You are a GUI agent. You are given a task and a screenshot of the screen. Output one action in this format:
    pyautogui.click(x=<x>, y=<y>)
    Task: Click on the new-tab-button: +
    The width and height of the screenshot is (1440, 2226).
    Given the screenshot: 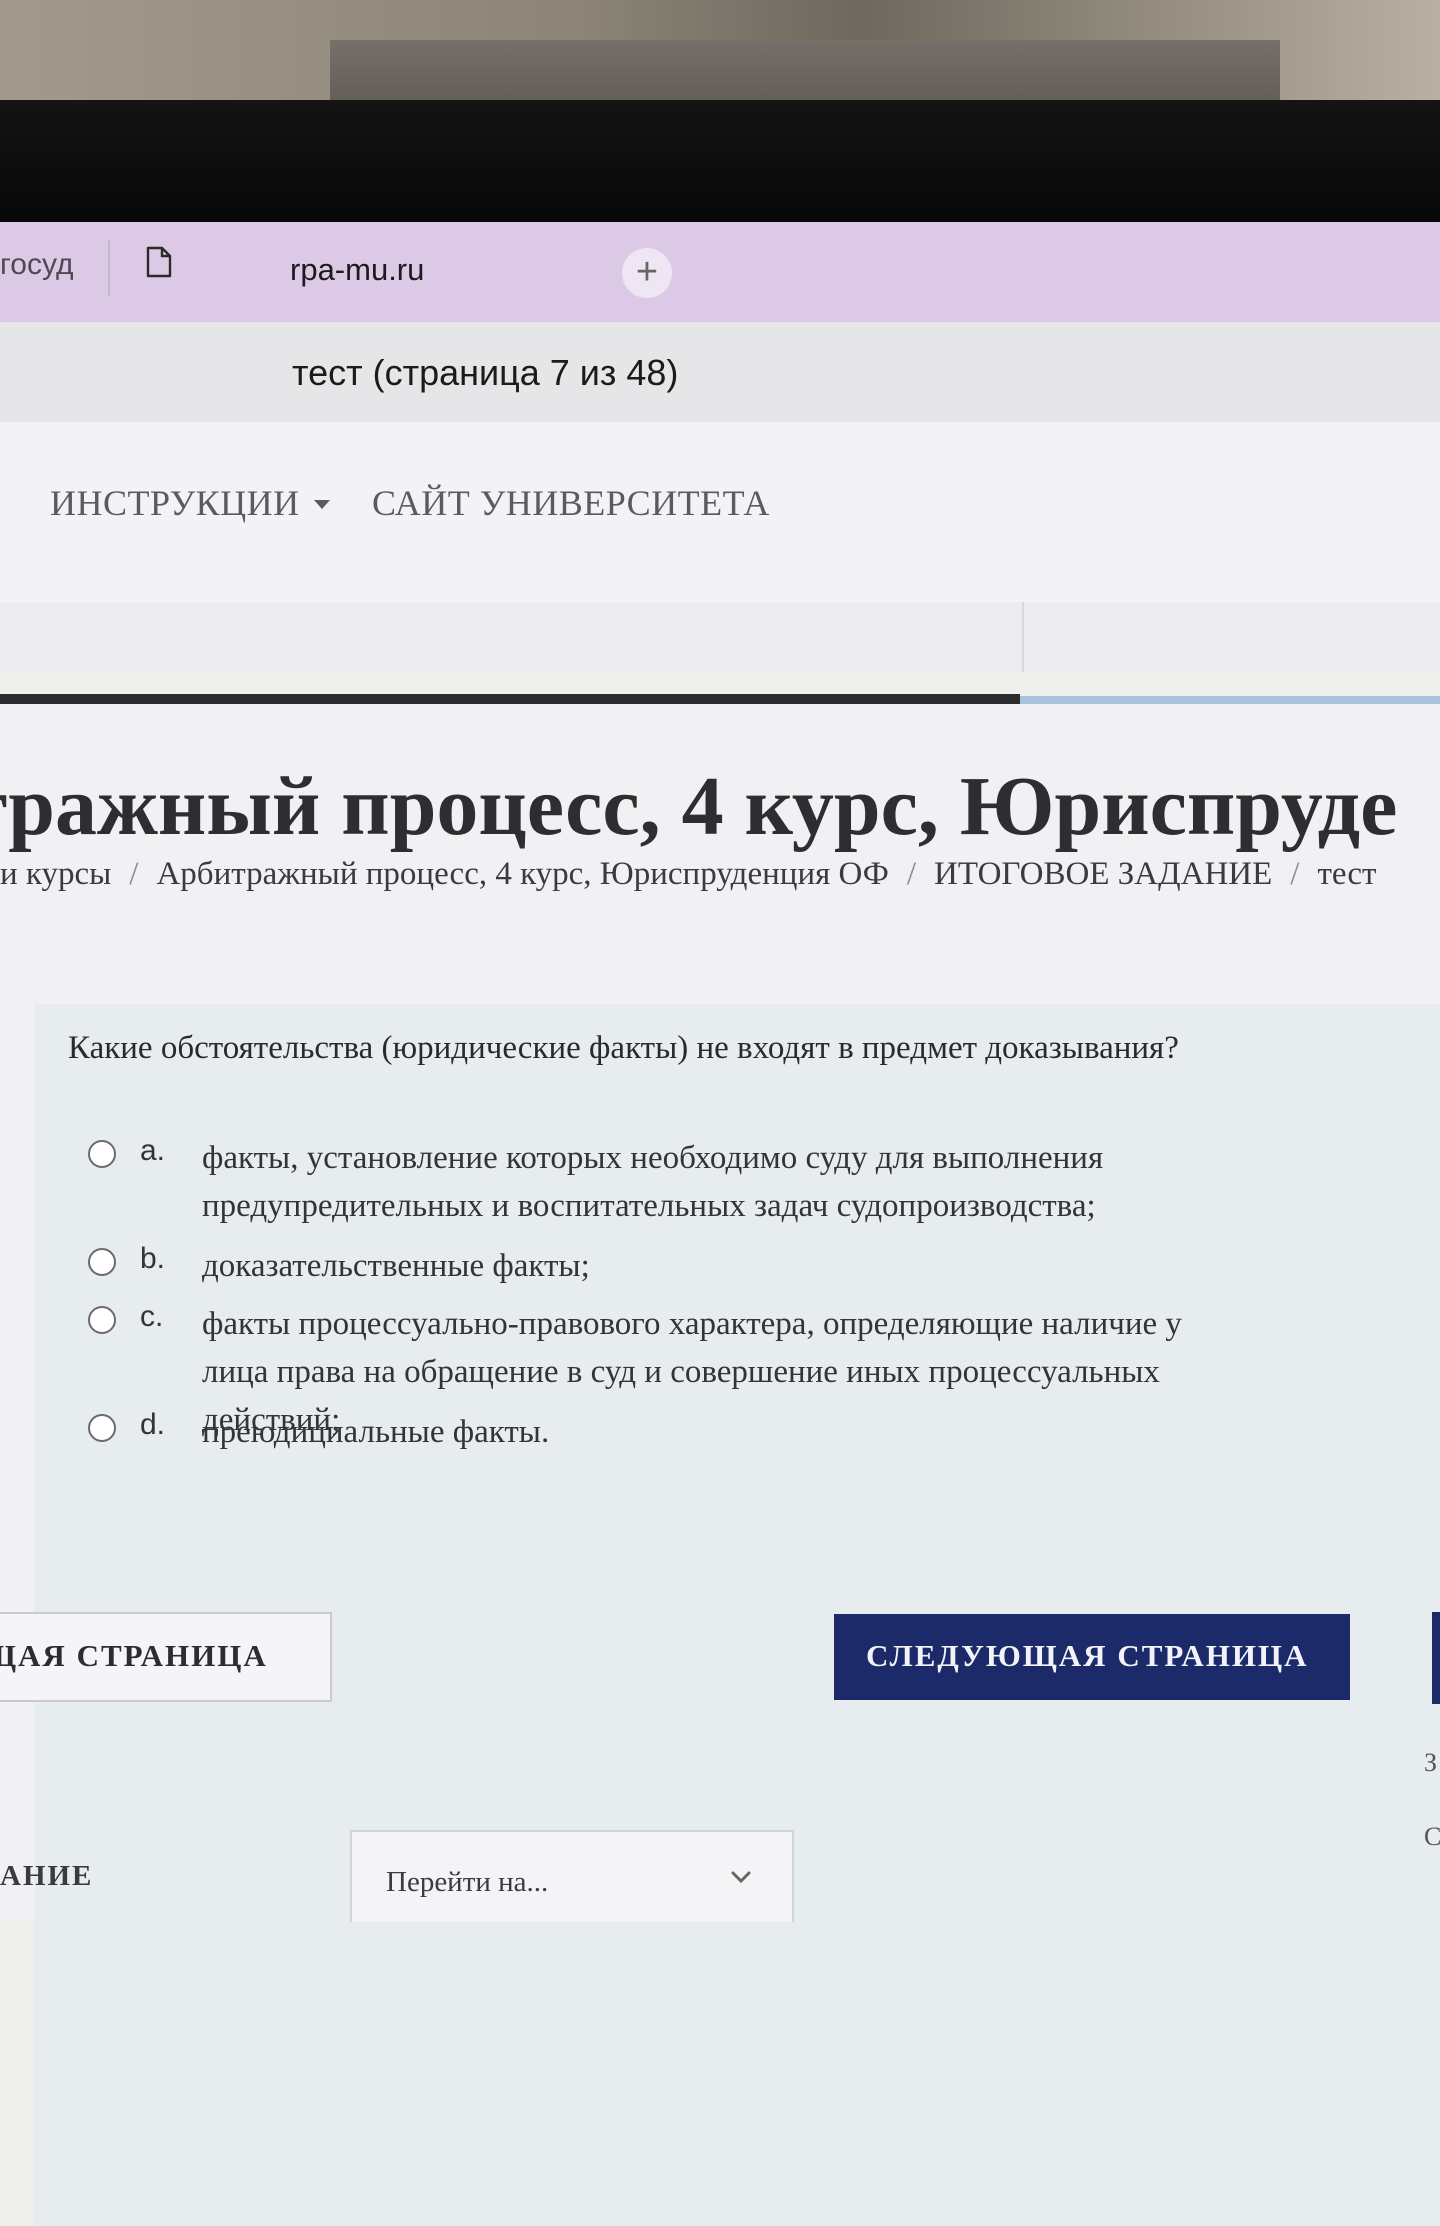 What is the action you would take?
    pyautogui.click(x=647, y=273)
    